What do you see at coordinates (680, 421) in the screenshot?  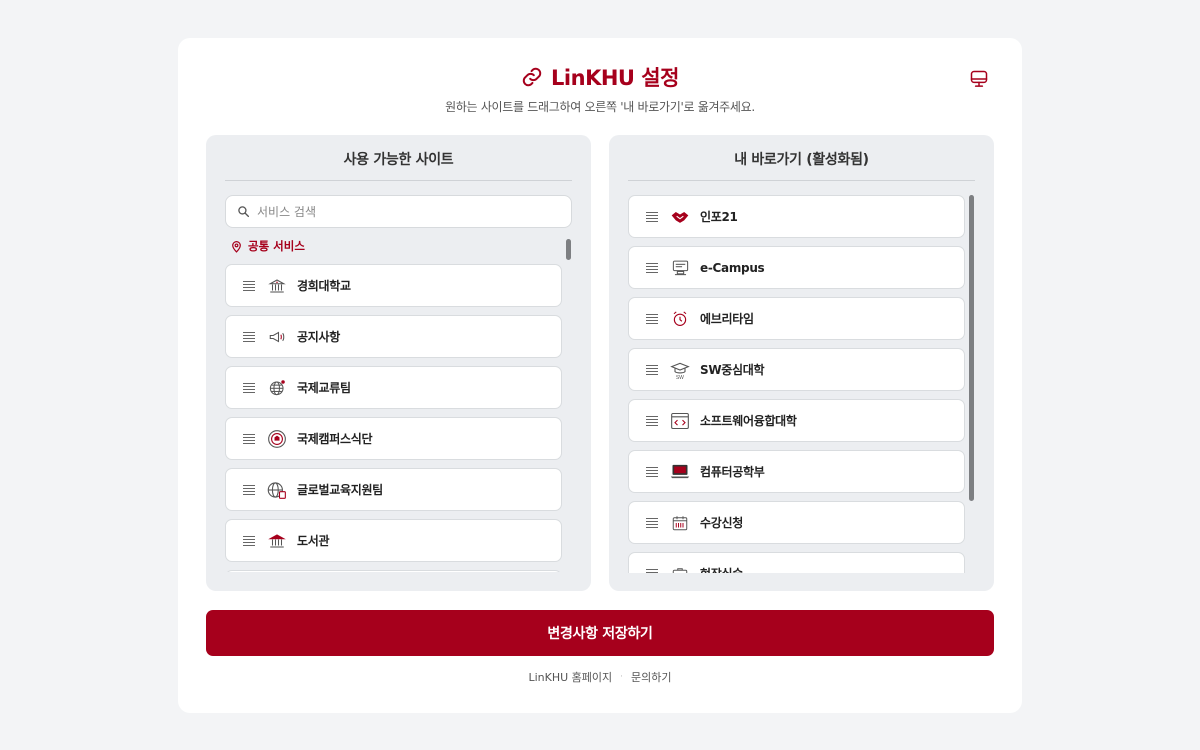 I see `code-window-icon` at bounding box center [680, 421].